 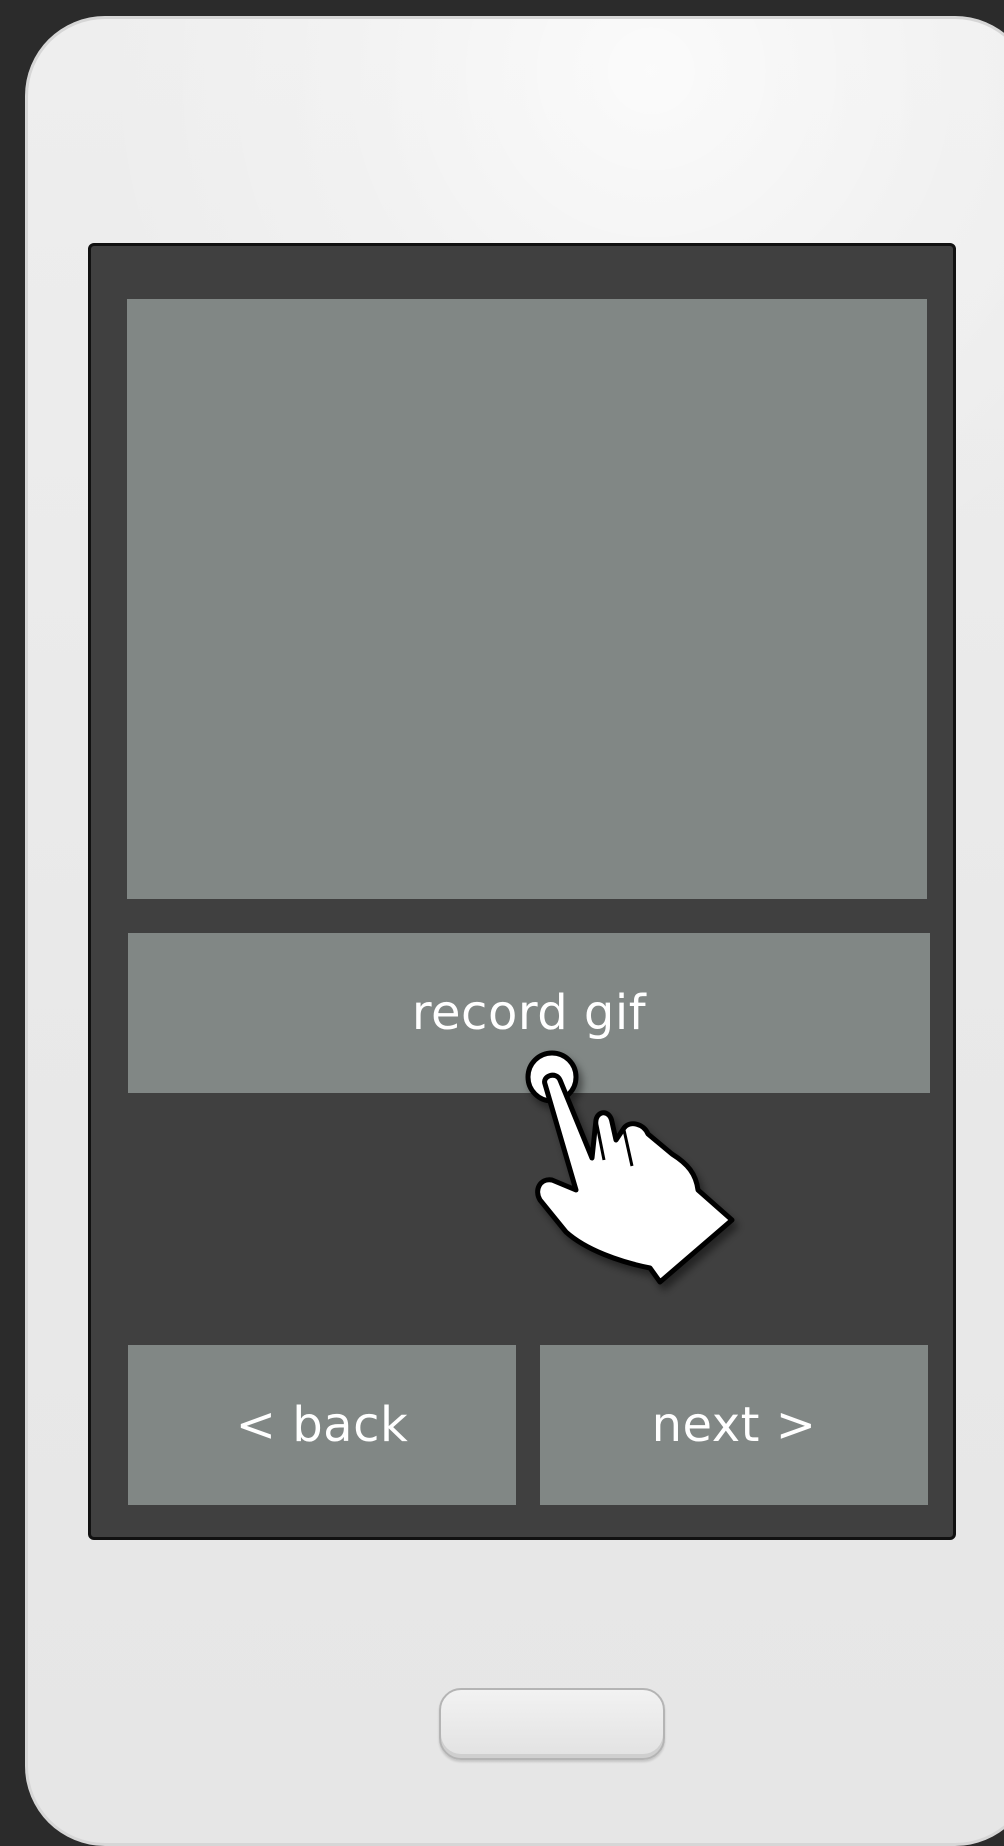 I want to click on record-gif-label: record gif, so click(x=529, y=1013).